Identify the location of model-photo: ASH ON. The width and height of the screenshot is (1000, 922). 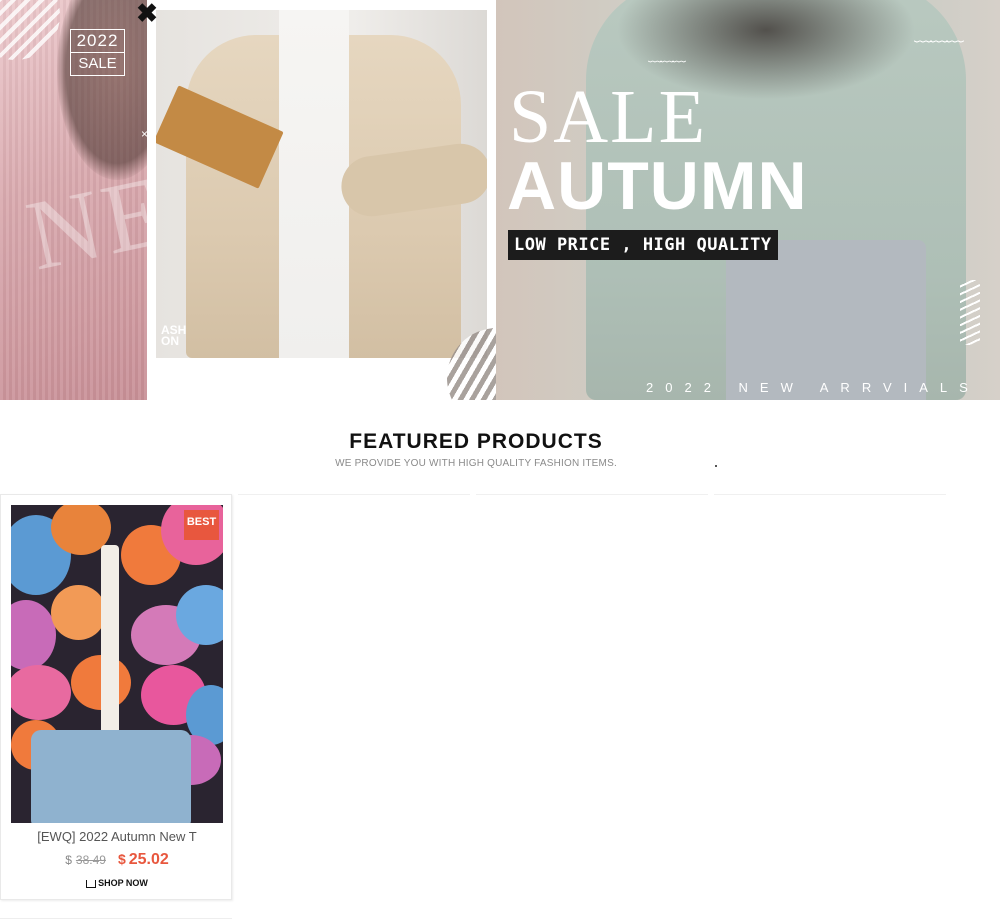
(321, 184).